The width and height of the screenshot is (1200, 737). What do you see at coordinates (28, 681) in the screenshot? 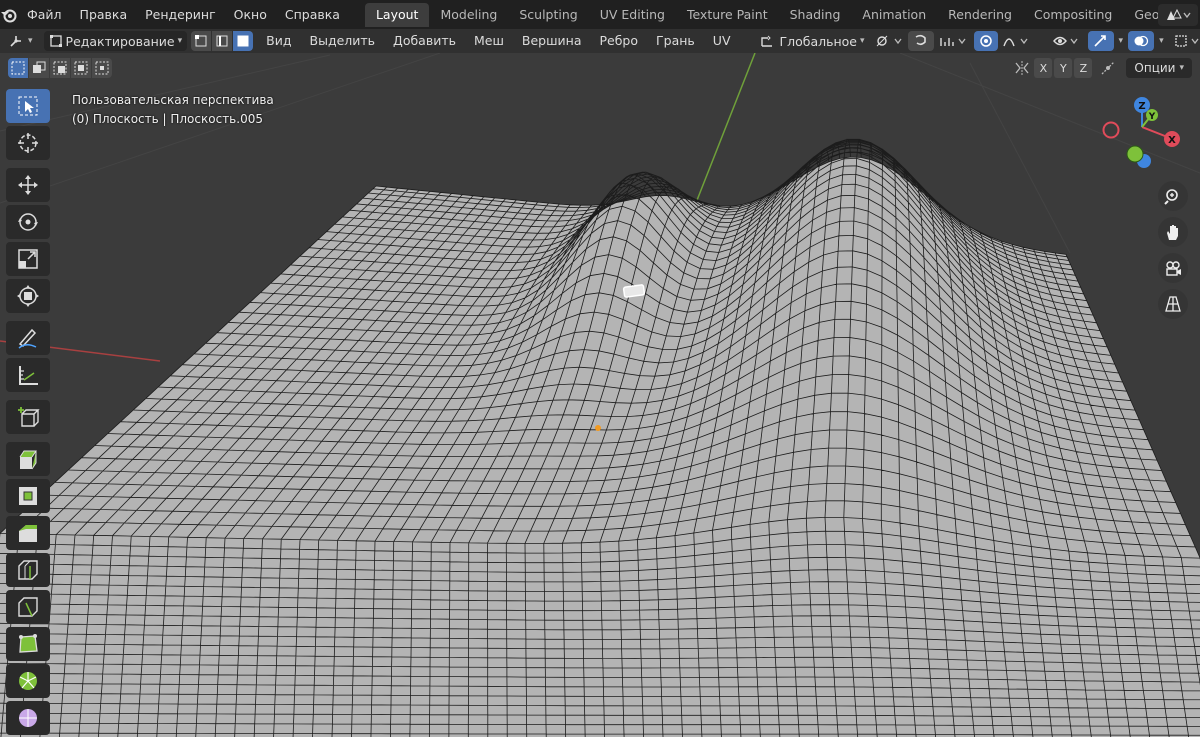
I see `spin-tool-icon` at bounding box center [28, 681].